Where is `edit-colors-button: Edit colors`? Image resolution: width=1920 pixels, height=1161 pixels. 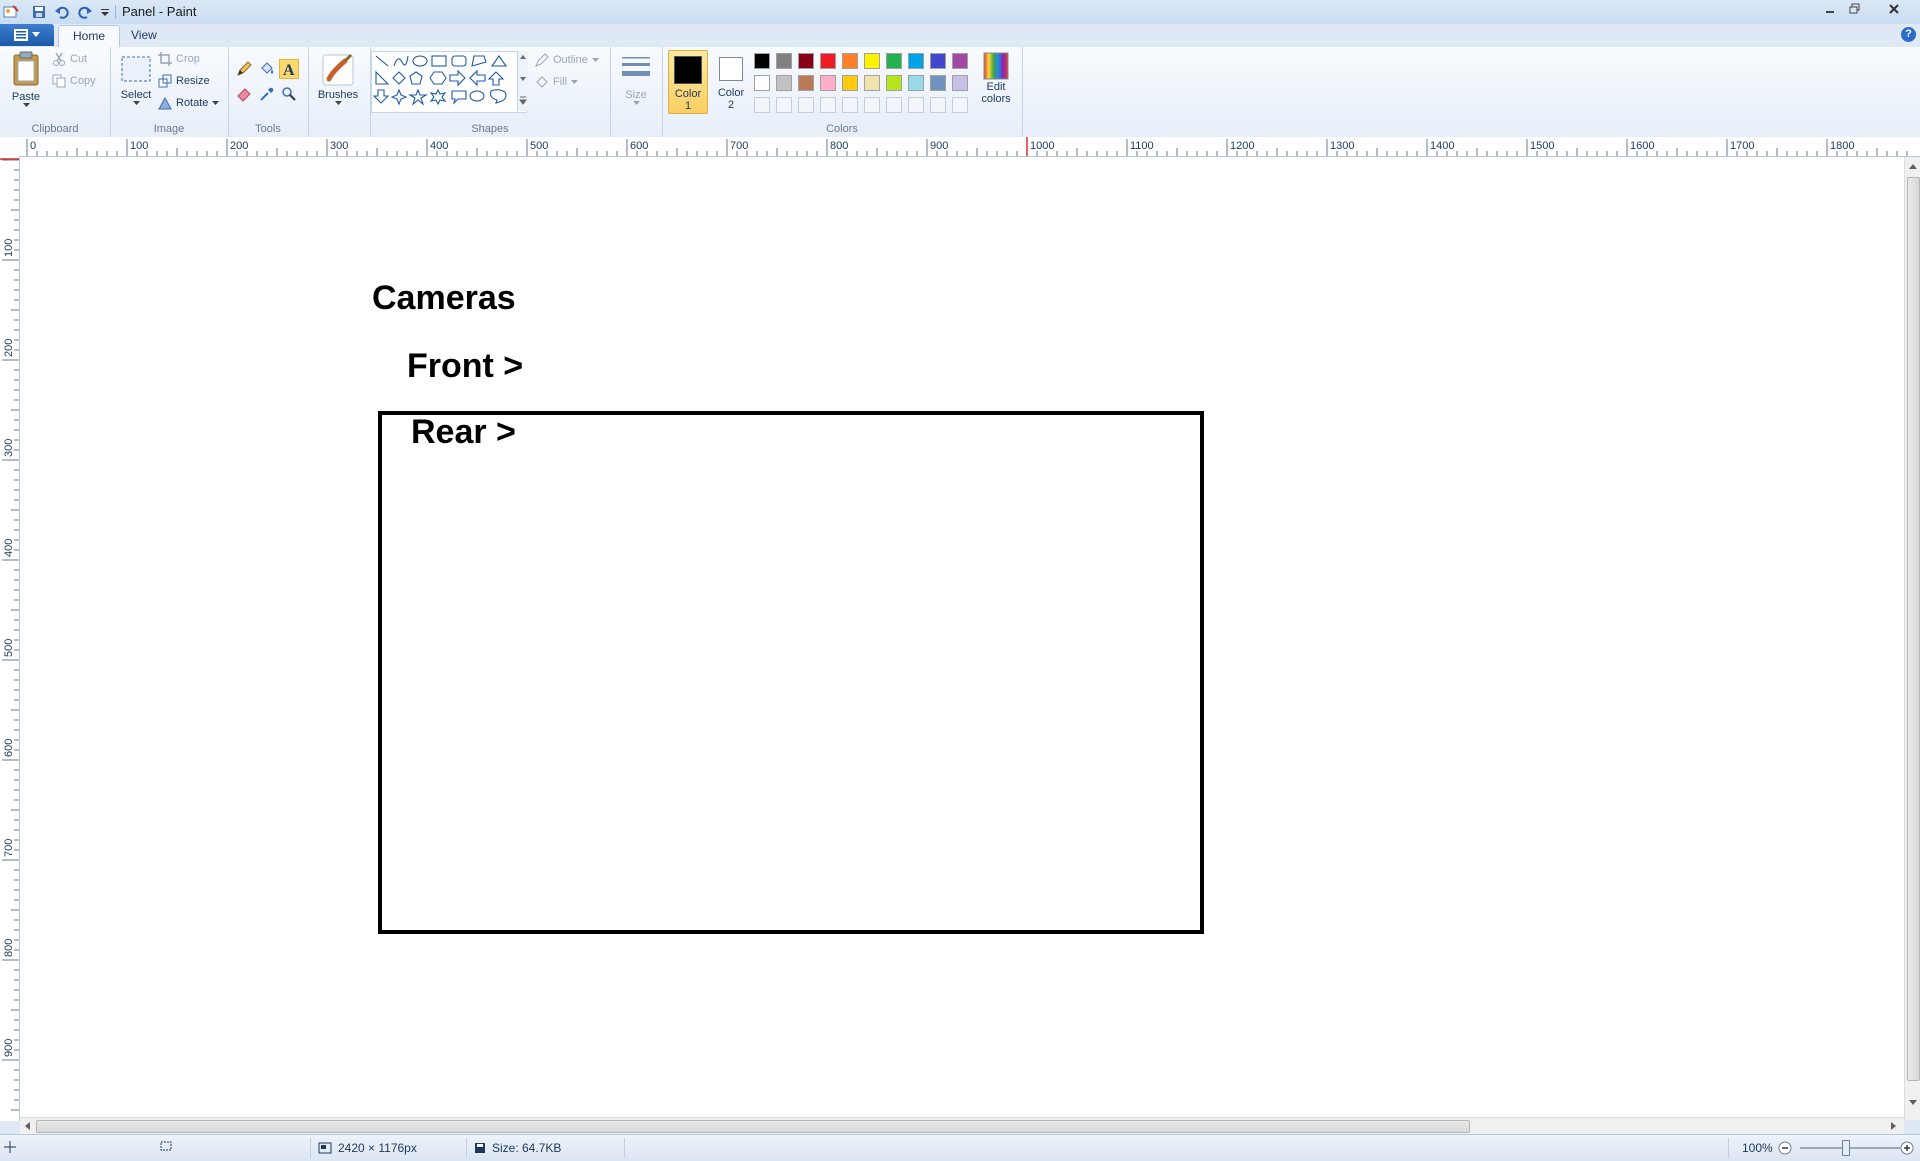 edit-colors-button: Edit colors is located at coordinates (996, 78).